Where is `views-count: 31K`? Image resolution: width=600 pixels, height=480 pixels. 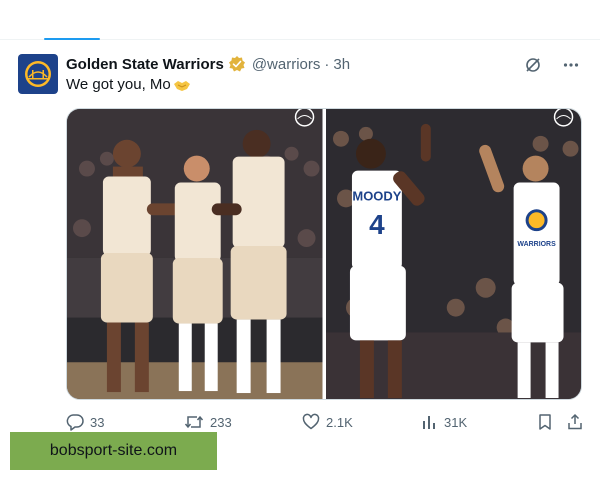 views-count: 31K is located at coordinates (456, 422).